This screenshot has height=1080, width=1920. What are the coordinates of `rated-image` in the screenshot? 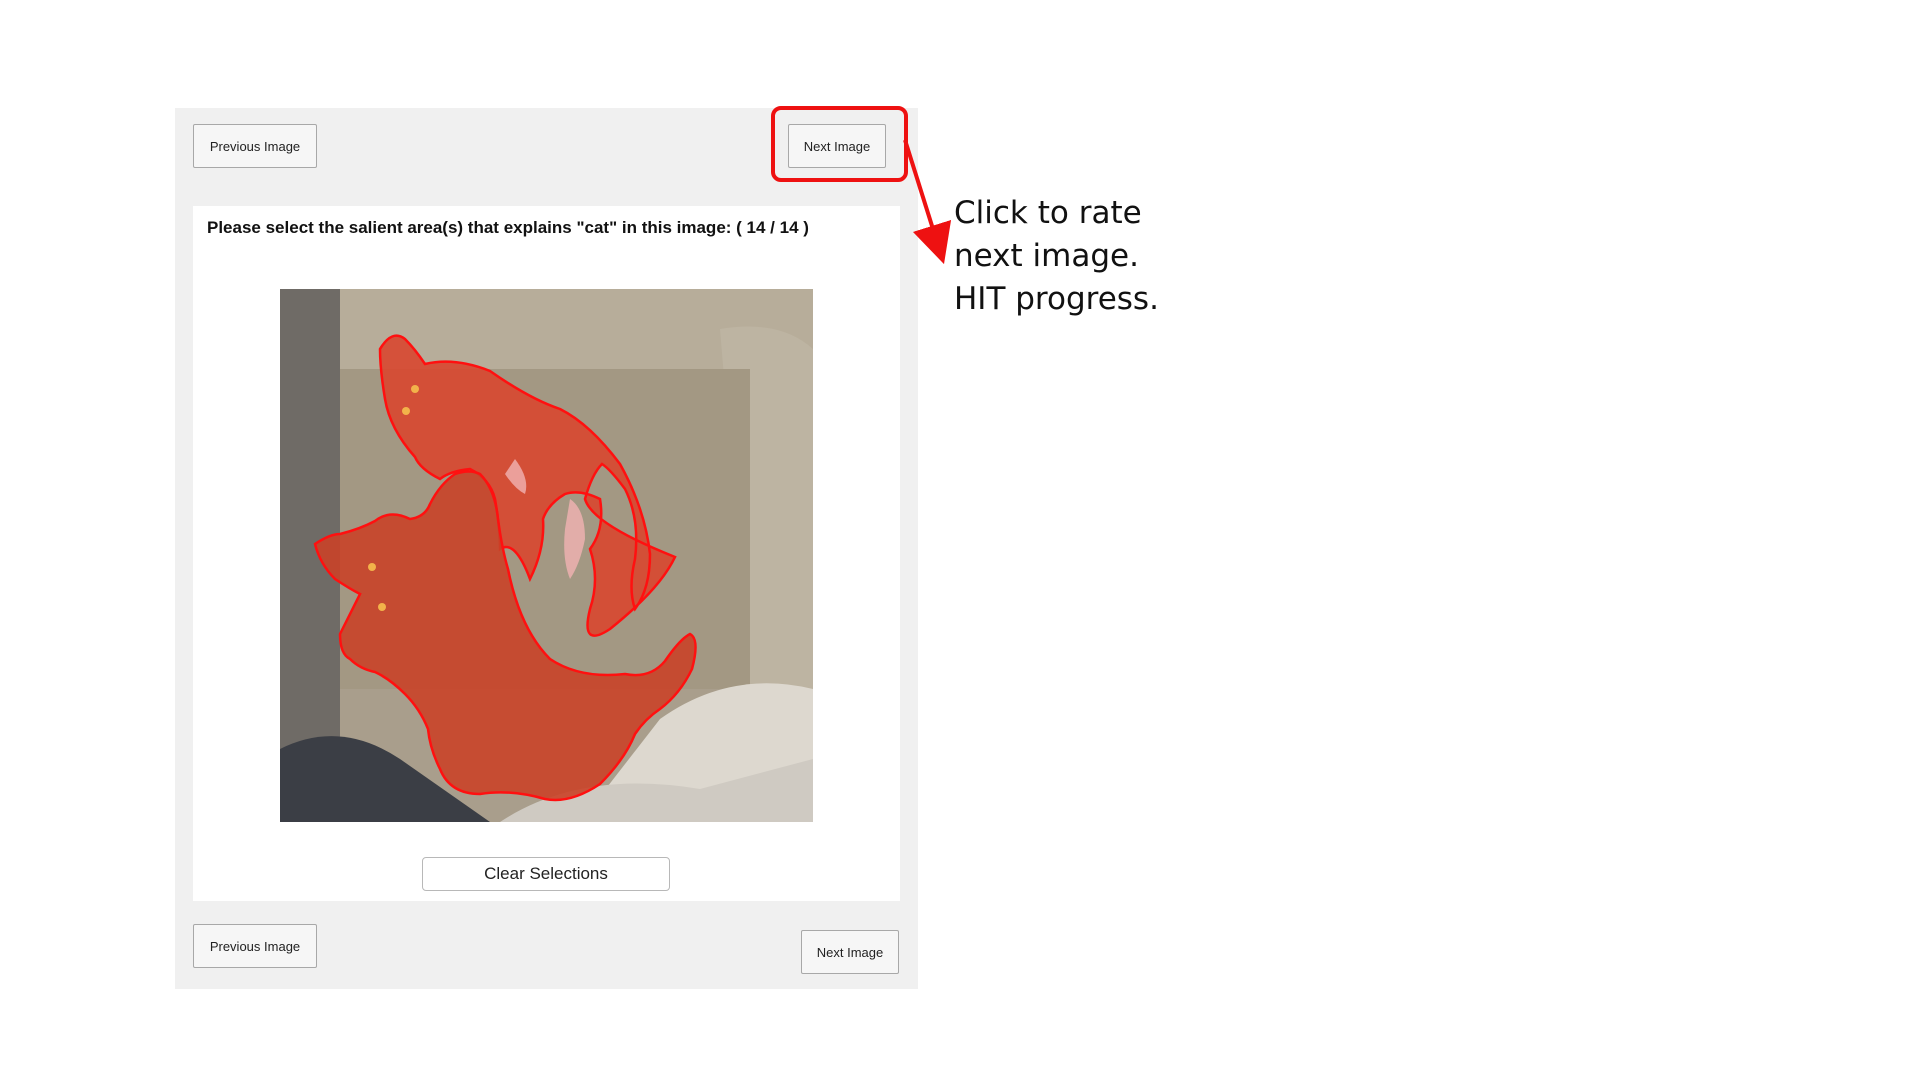 It's located at (546, 555).